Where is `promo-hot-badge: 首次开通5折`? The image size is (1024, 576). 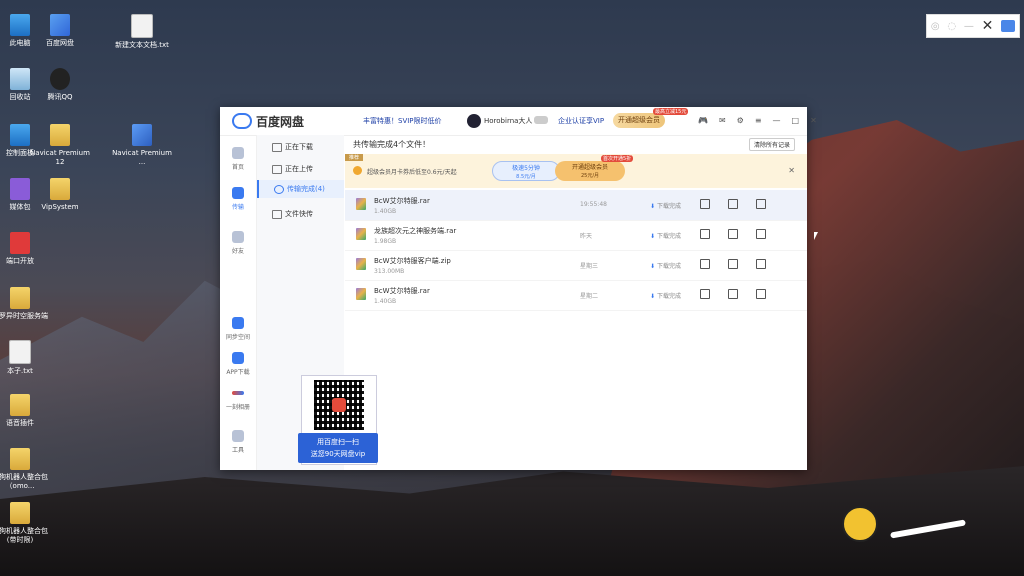 promo-hot-badge: 首次开通5折 is located at coordinates (617, 158).